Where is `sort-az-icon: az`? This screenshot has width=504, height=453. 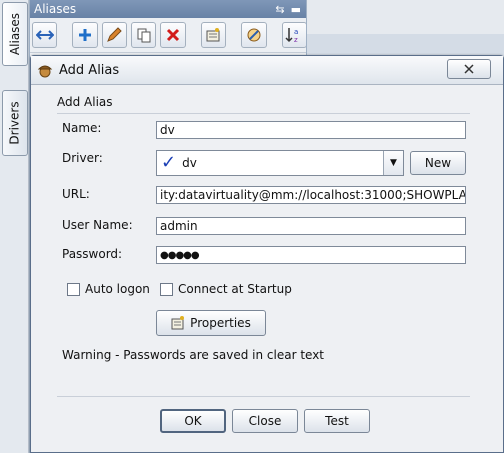
sort-az-icon: az is located at coordinates (292, 35).